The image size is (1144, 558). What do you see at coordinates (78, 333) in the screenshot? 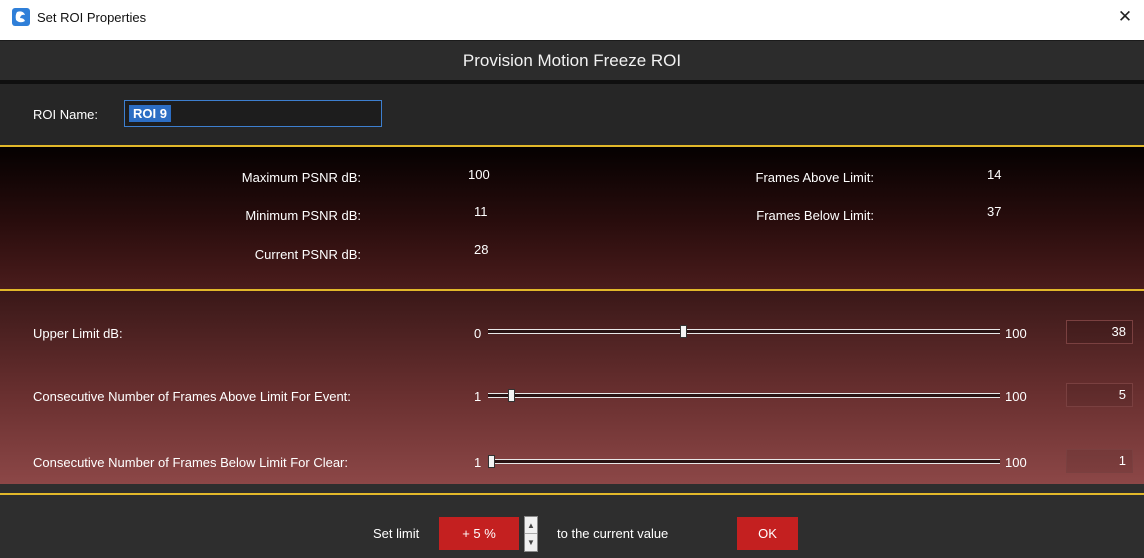
I see `upper-limit-label: Upper Limit dB:` at bounding box center [78, 333].